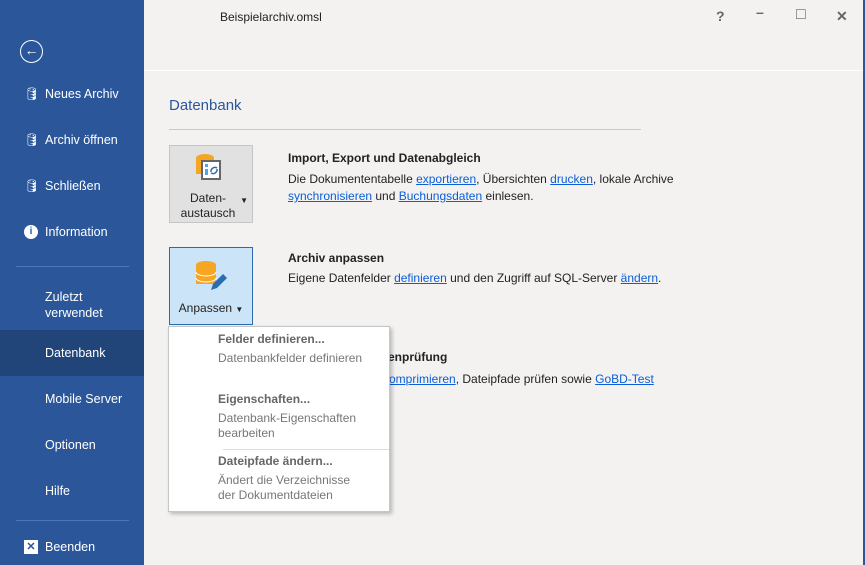  Describe the element at coordinates (32, 93) in the screenshot. I see `database-plus-icon: 🛢` at that location.